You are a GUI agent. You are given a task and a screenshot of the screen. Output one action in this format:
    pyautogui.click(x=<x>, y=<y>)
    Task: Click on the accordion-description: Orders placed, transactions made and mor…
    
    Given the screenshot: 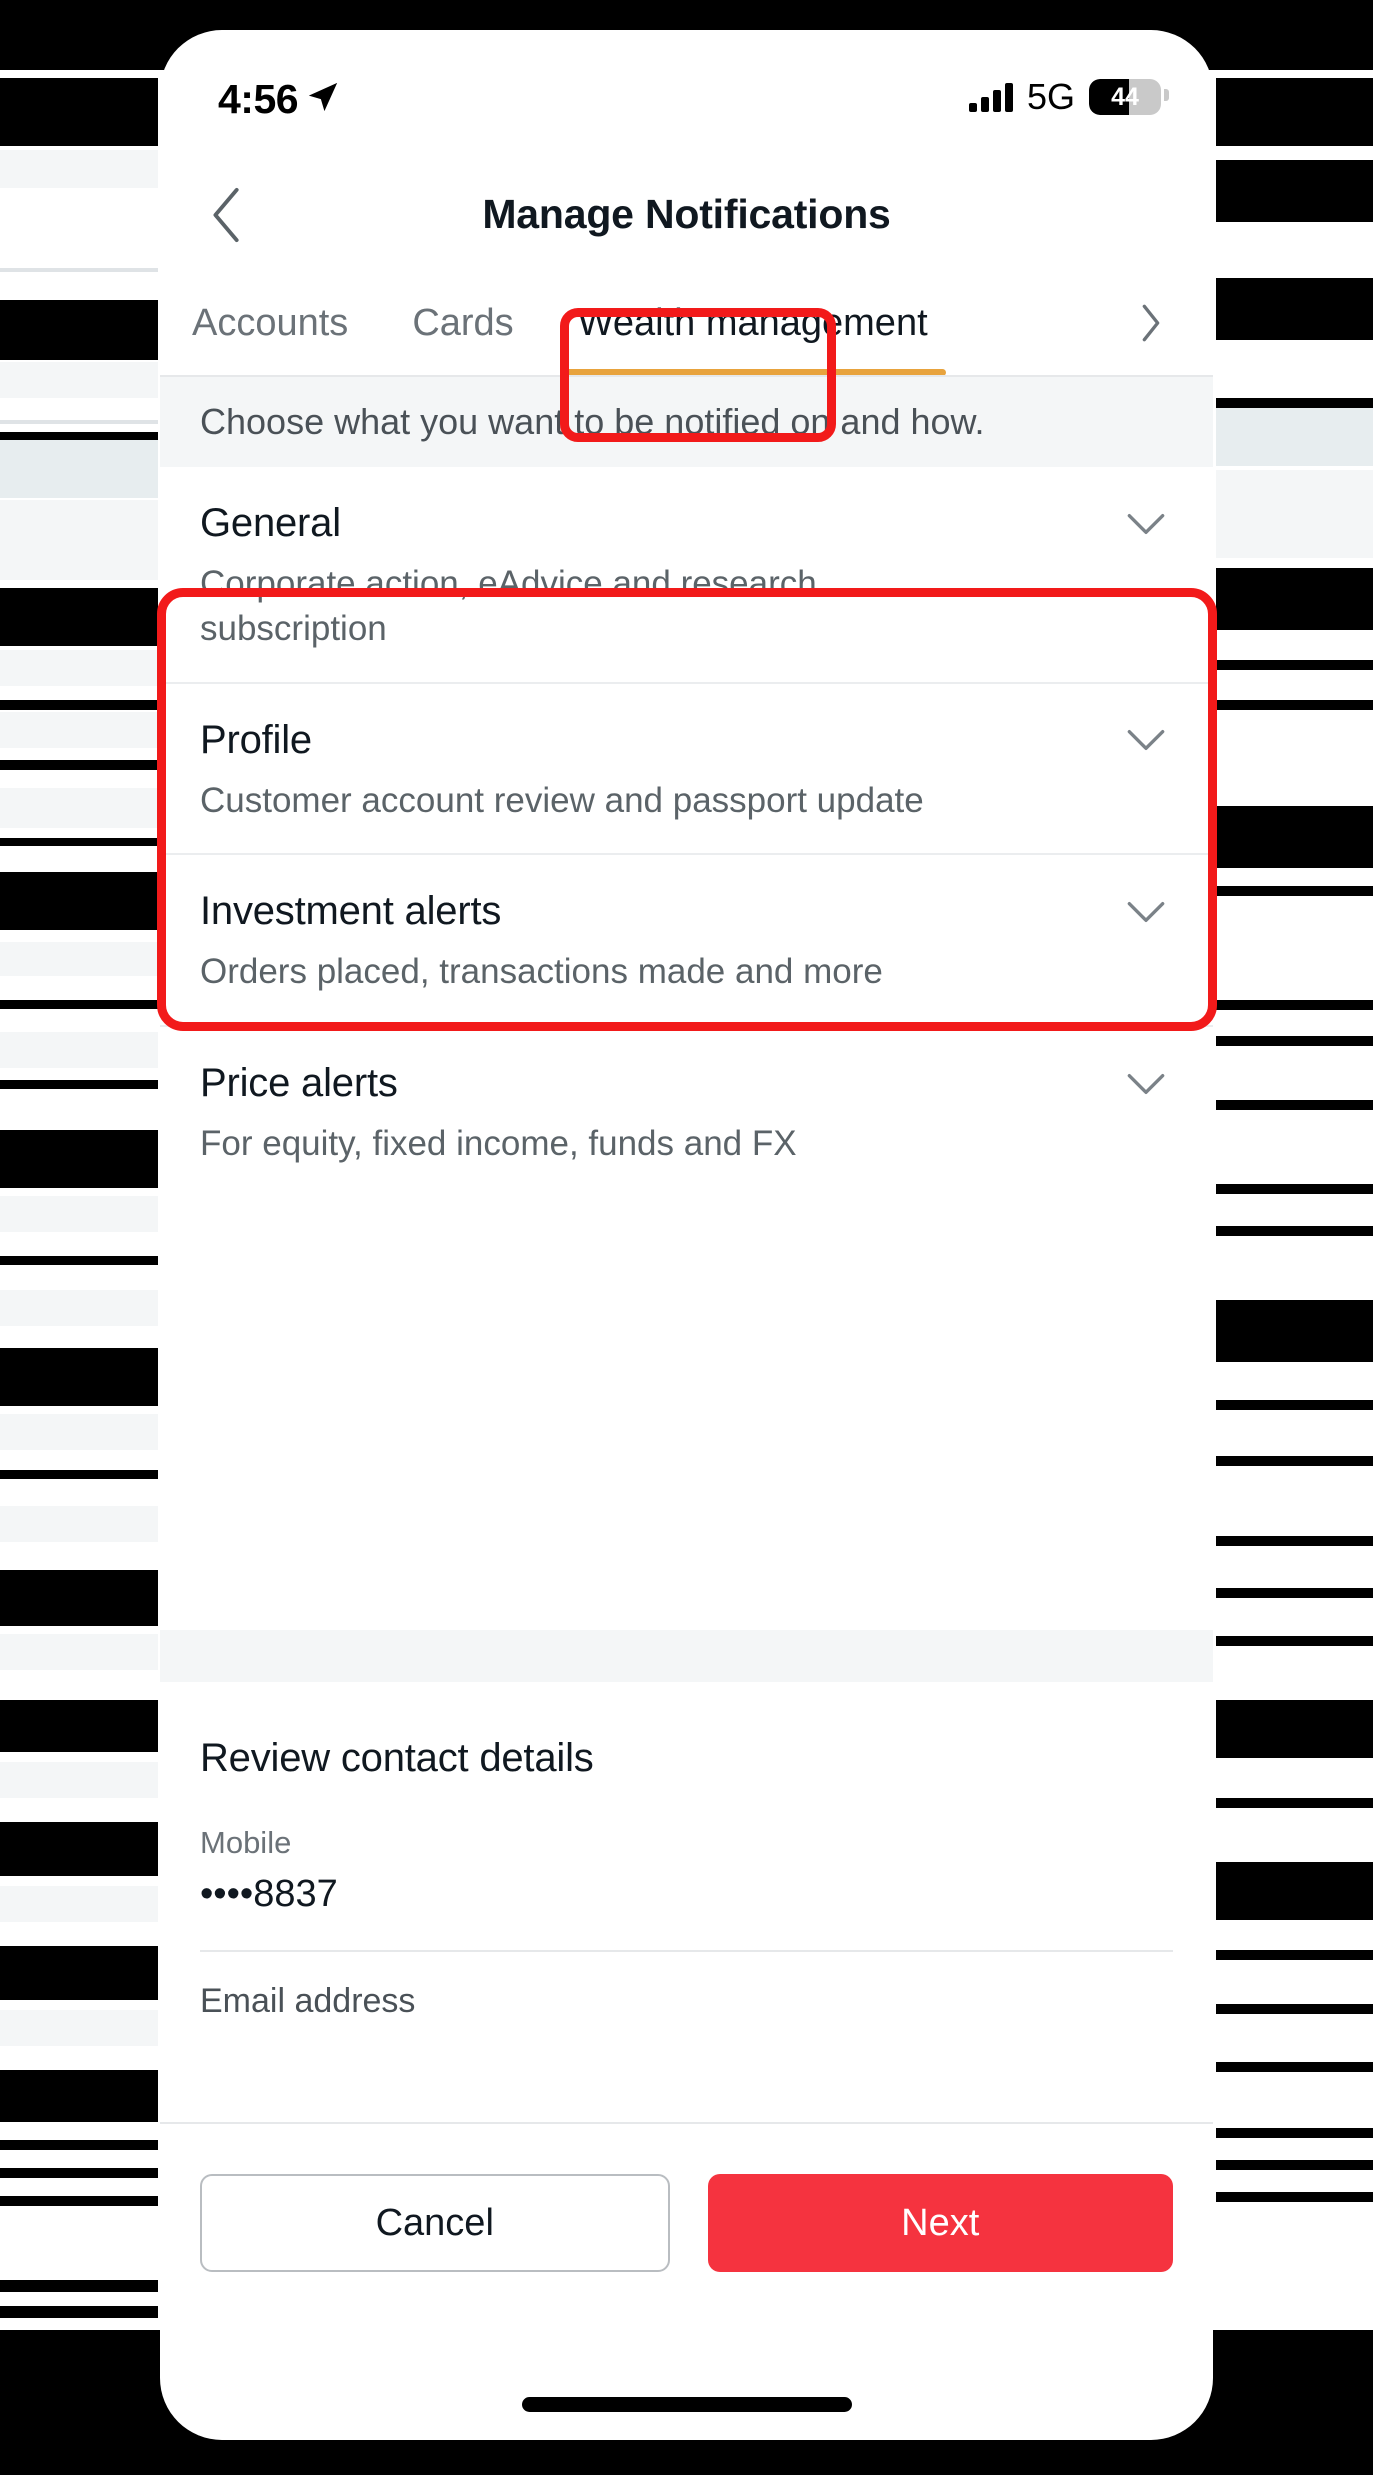 What is the action you would take?
    pyautogui.click(x=541, y=972)
    